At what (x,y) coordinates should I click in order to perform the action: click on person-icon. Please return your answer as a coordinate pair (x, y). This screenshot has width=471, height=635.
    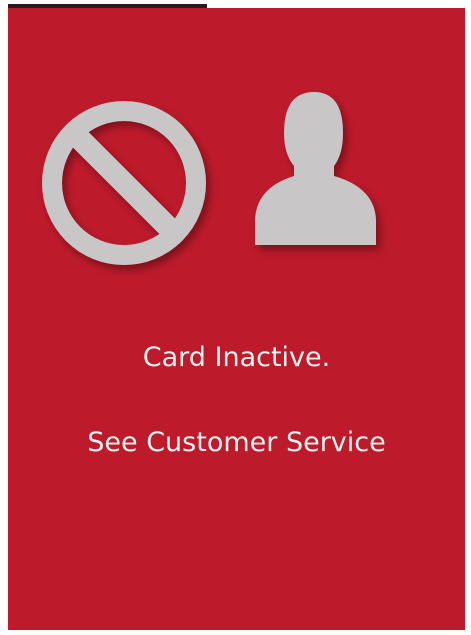
    Looking at the image, I should click on (315, 168).